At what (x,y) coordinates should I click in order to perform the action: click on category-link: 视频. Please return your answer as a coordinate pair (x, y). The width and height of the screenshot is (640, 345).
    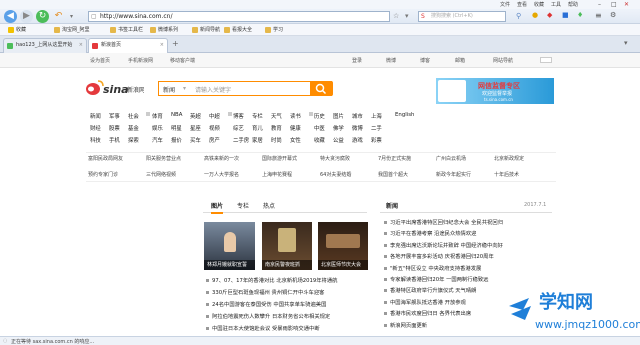
    Looking at the image, I should click on (214, 128).